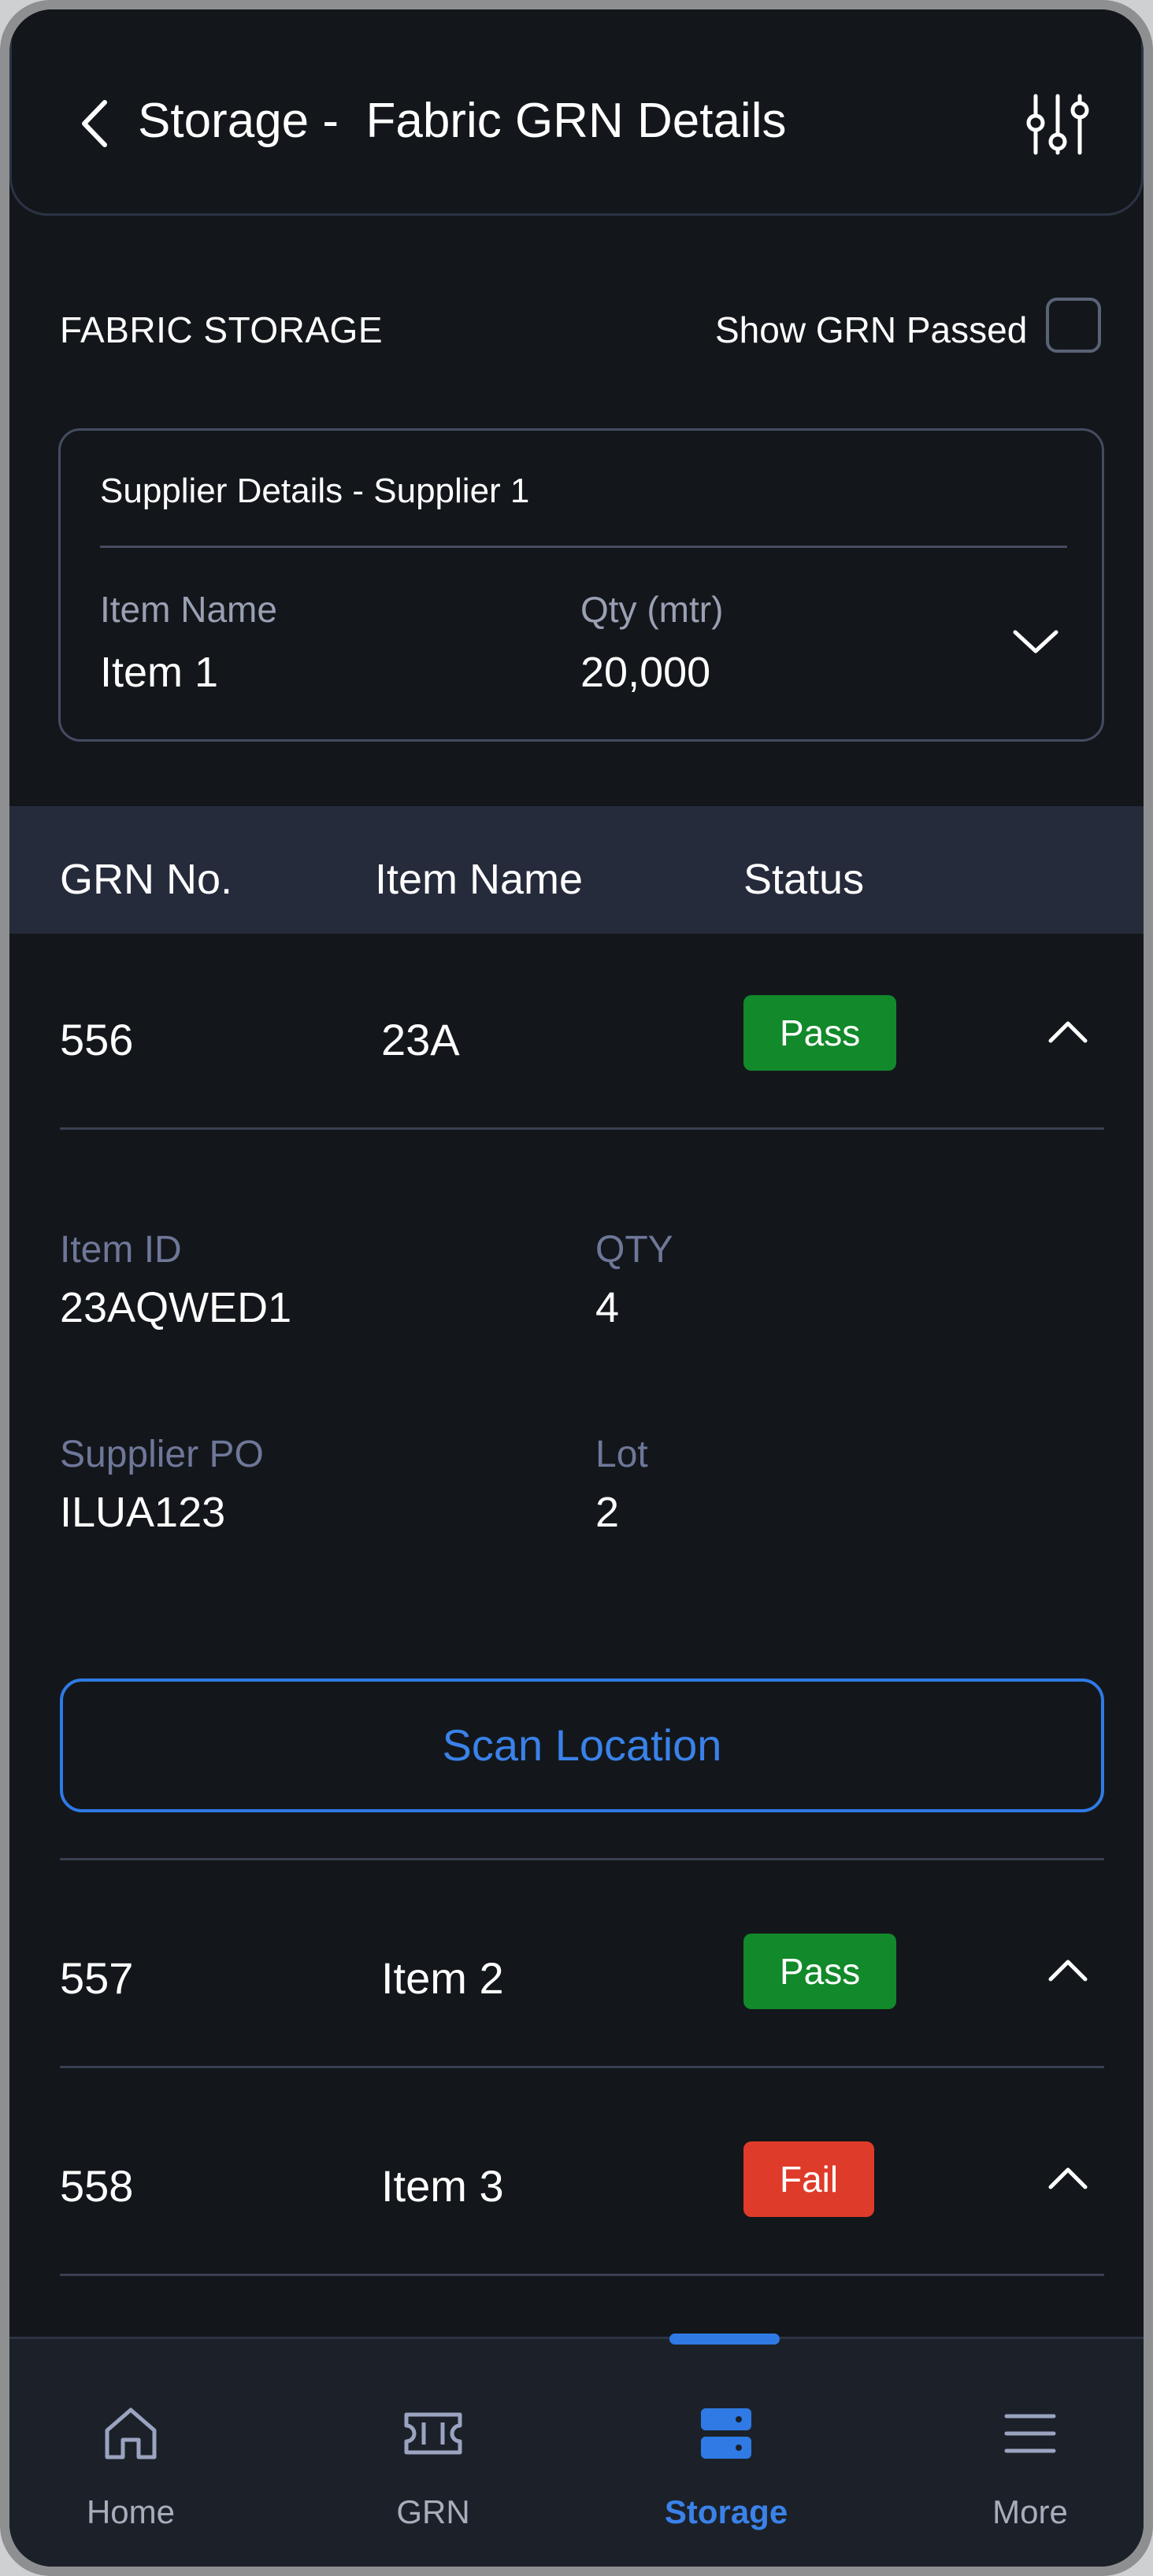 This screenshot has width=1153, height=2576. I want to click on supplier-title: Supplier Details - Supplier 1, so click(315, 491).